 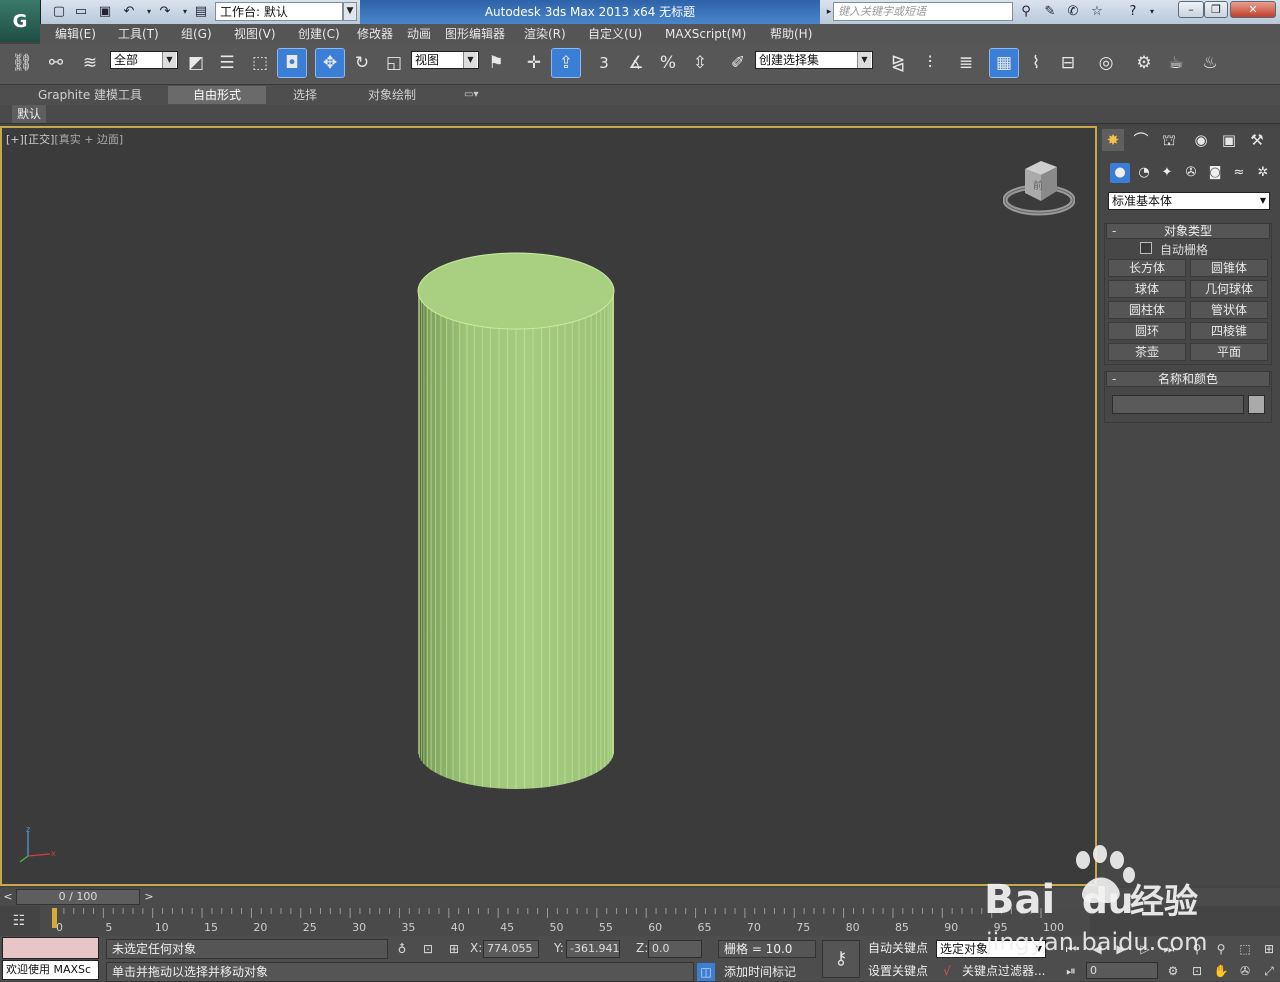 I want to click on percent-snap-icon: %, so click(x=668, y=63).